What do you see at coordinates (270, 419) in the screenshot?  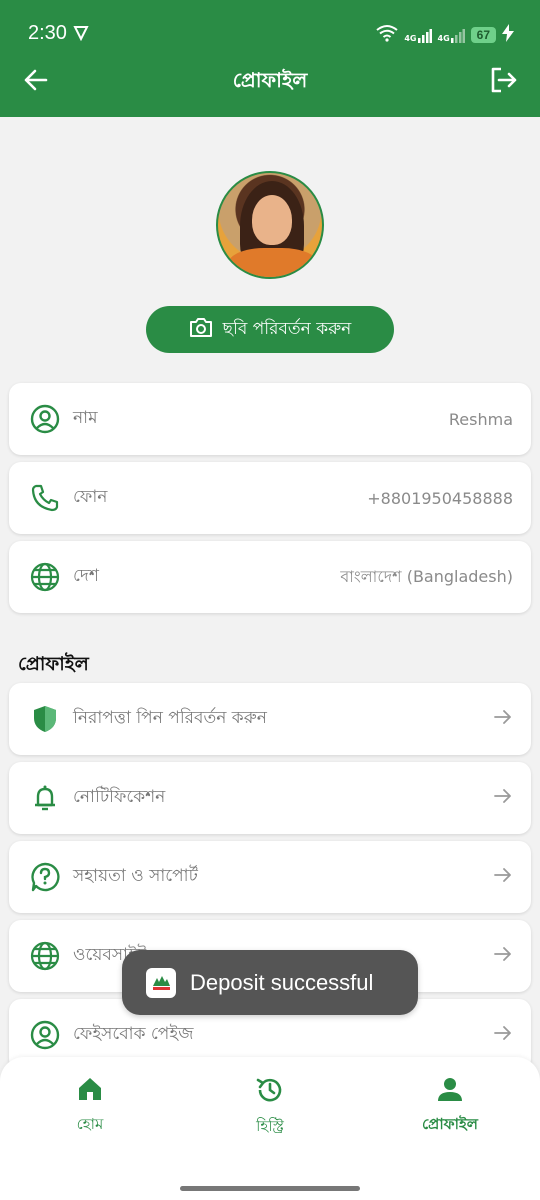 I see `info-card-name: নাম Reshma` at bounding box center [270, 419].